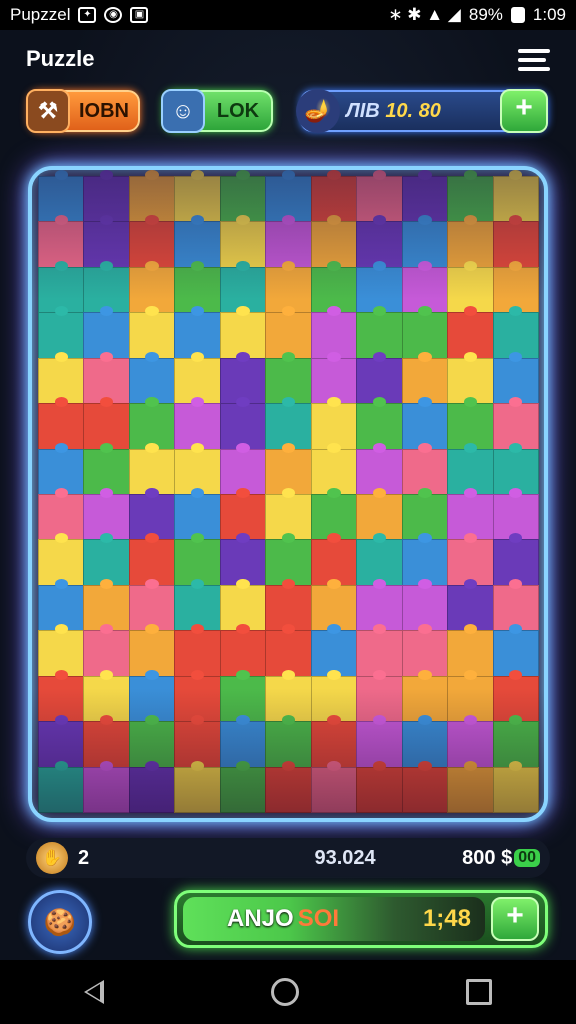 The height and width of the screenshot is (1024, 576). Describe the element at coordinates (515, 919) in the screenshot. I see `add-button: +` at that location.